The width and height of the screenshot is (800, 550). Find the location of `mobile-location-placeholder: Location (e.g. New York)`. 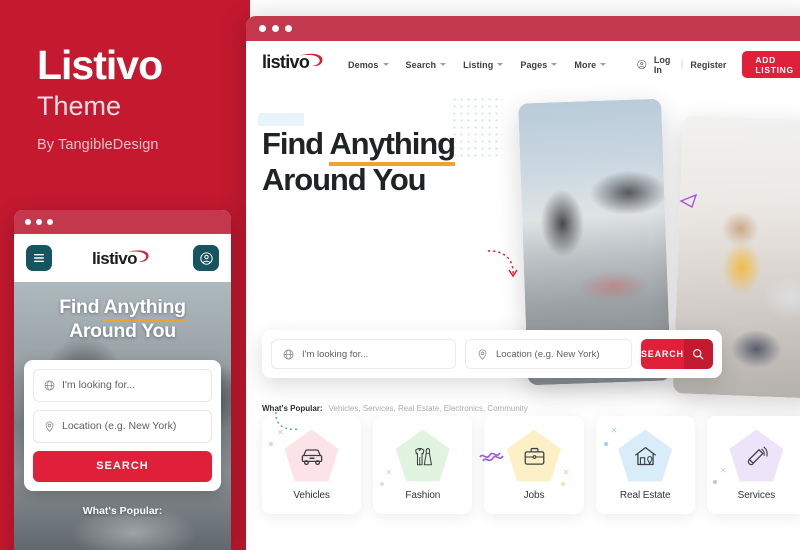

mobile-location-placeholder: Location (e.g. New York) is located at coordinates (119, 426).